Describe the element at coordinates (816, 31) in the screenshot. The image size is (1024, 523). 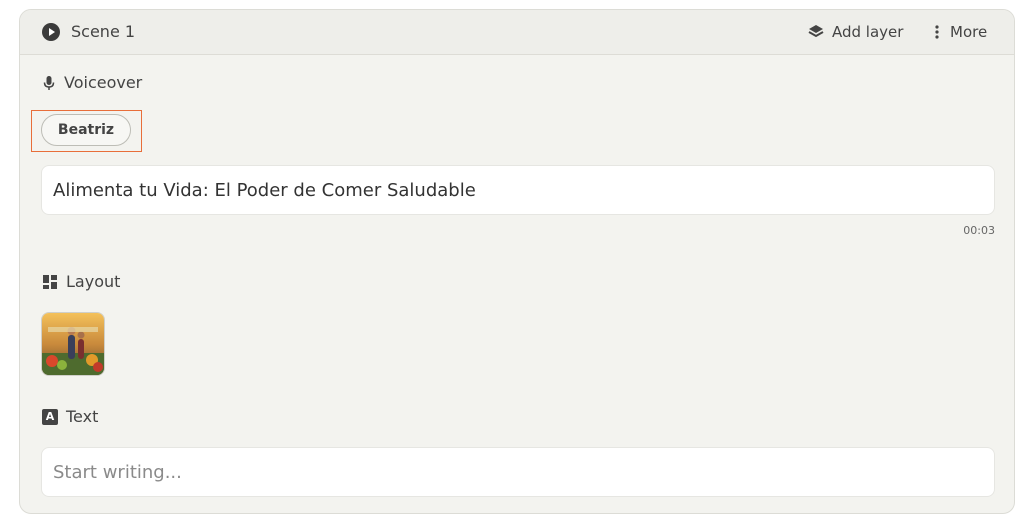
I see `layers-icon` at that location.